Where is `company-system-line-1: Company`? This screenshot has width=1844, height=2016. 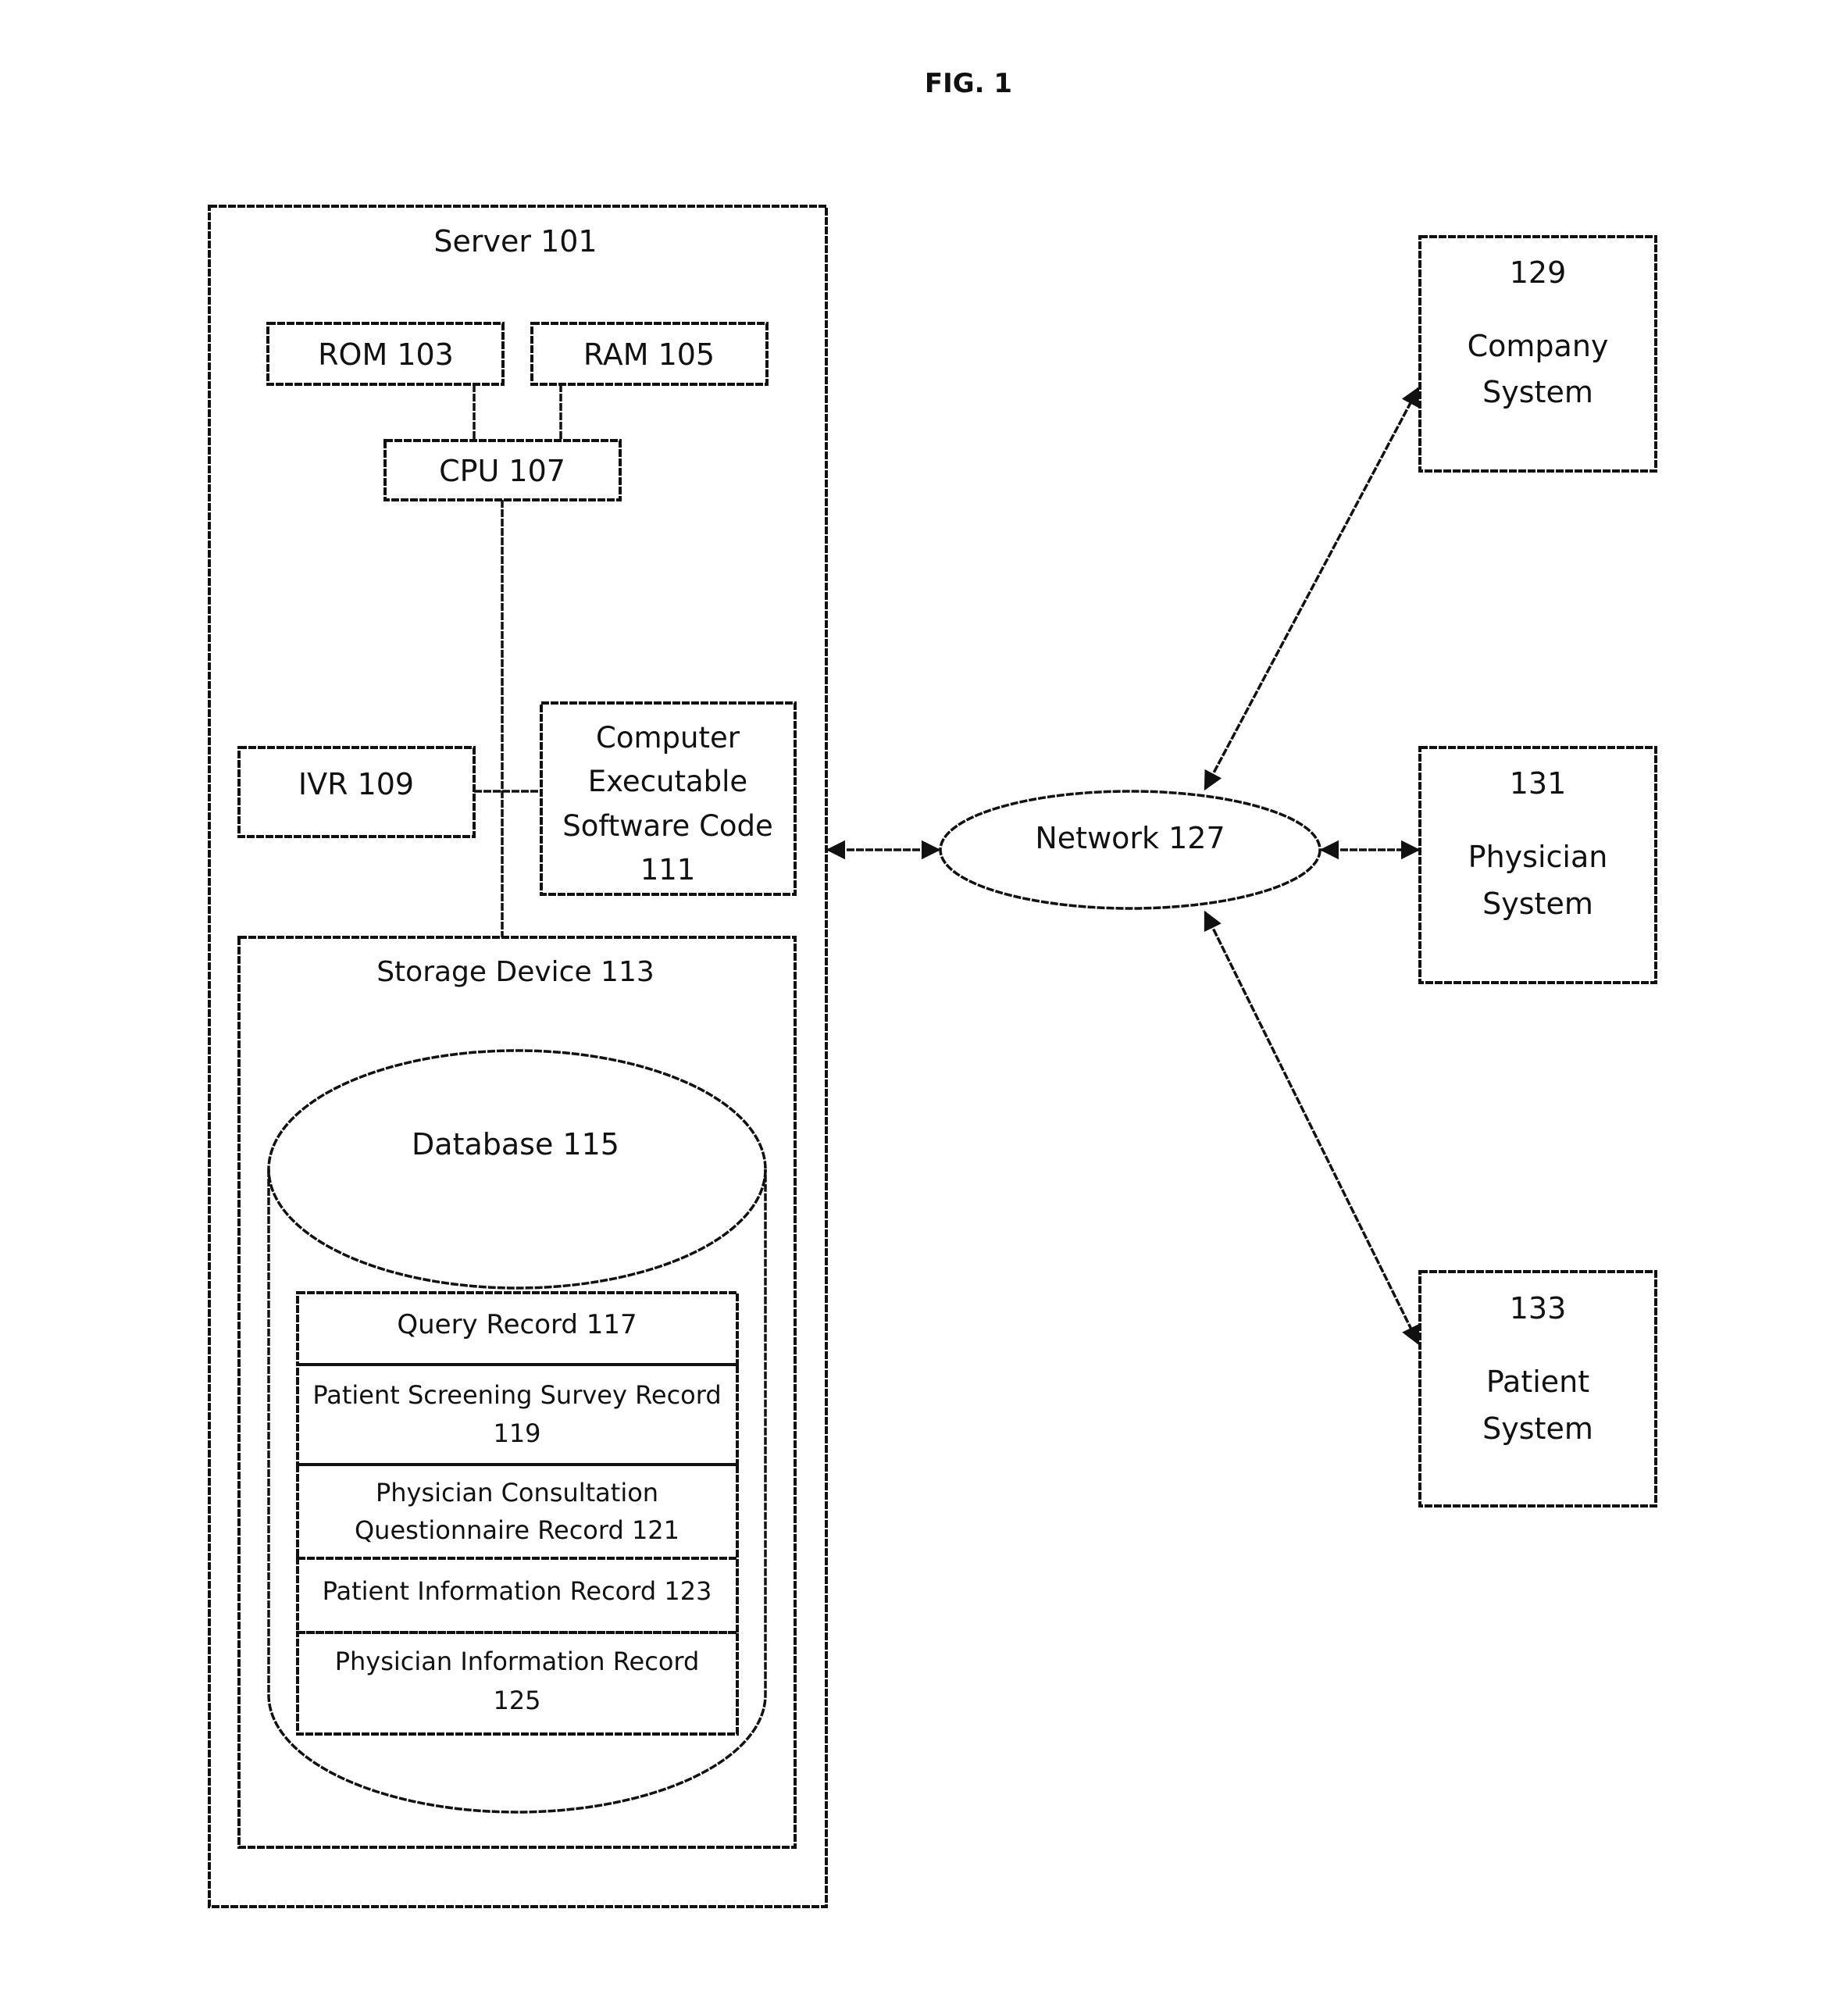 company-system-line-1: Company is located at coordinates (1538, 346).